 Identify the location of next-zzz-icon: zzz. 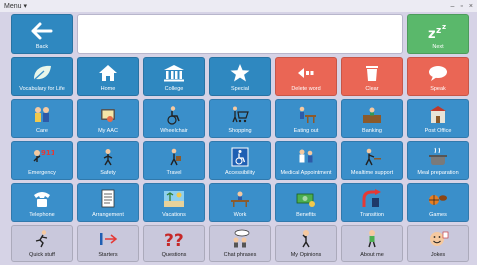
(438, 31).